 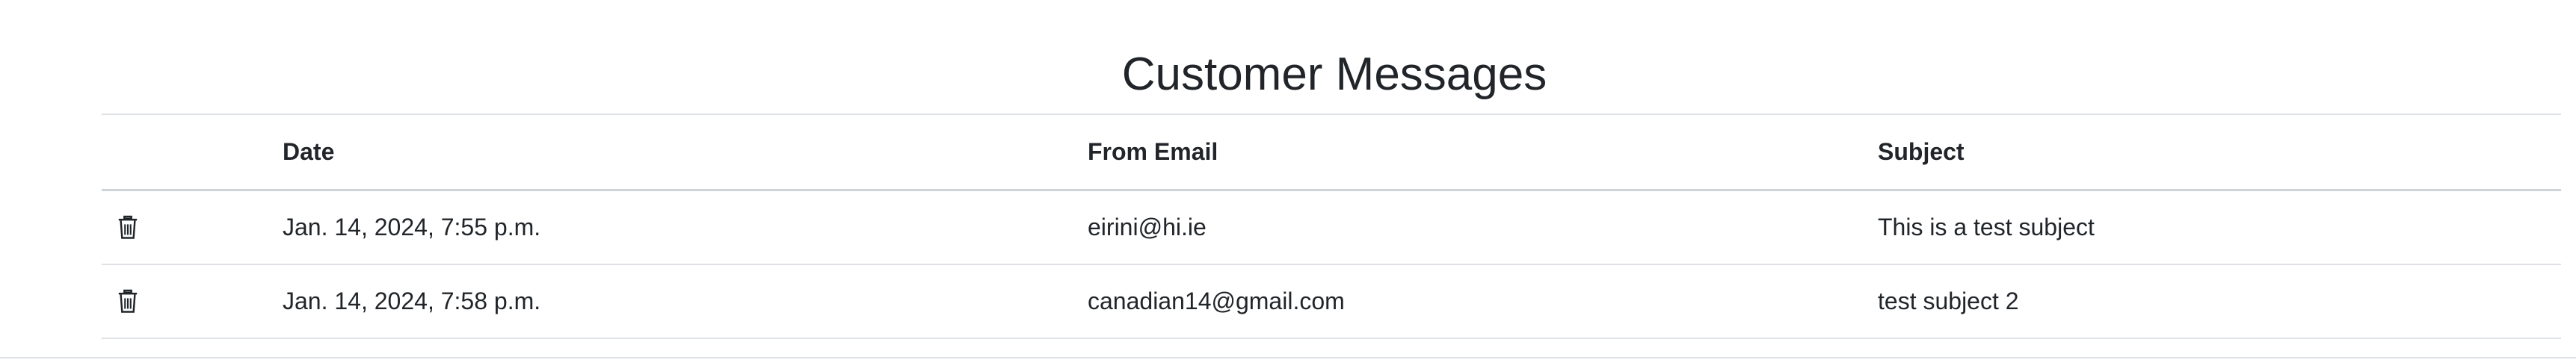 I want to click on page-divider, so click(x=1288, y=358).